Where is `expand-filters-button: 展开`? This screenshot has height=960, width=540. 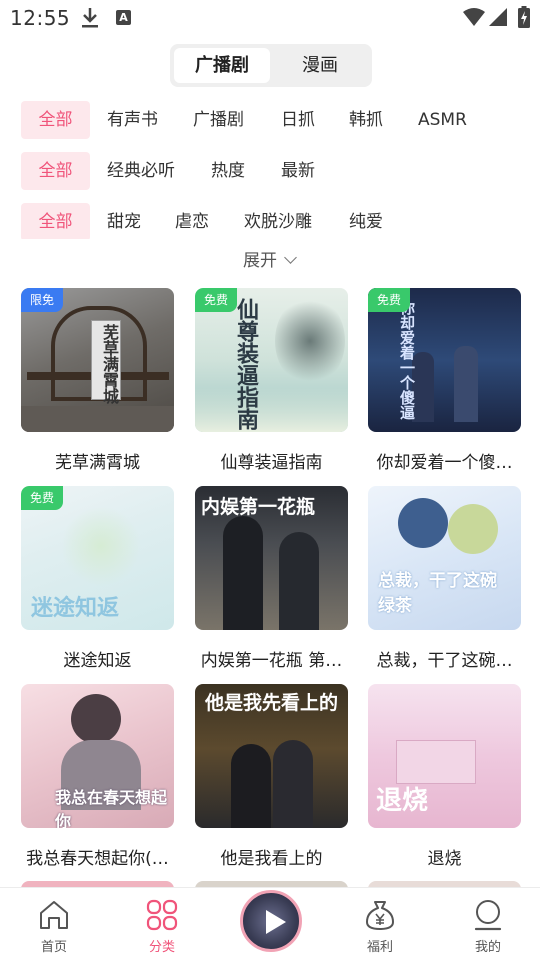 expand-filters-button: 展开 is located at coordinates (270, 261).